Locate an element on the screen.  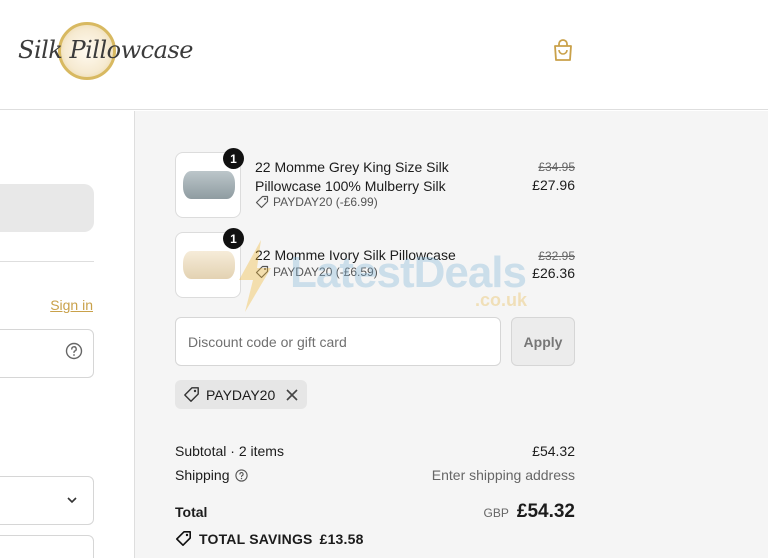
item-discount: PAYDAY20 (-£6.59) is located at coordinates (316, 272).